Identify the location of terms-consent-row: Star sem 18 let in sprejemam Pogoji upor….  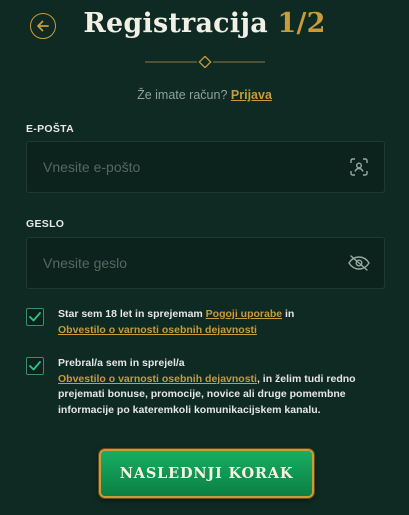
(205, 322).